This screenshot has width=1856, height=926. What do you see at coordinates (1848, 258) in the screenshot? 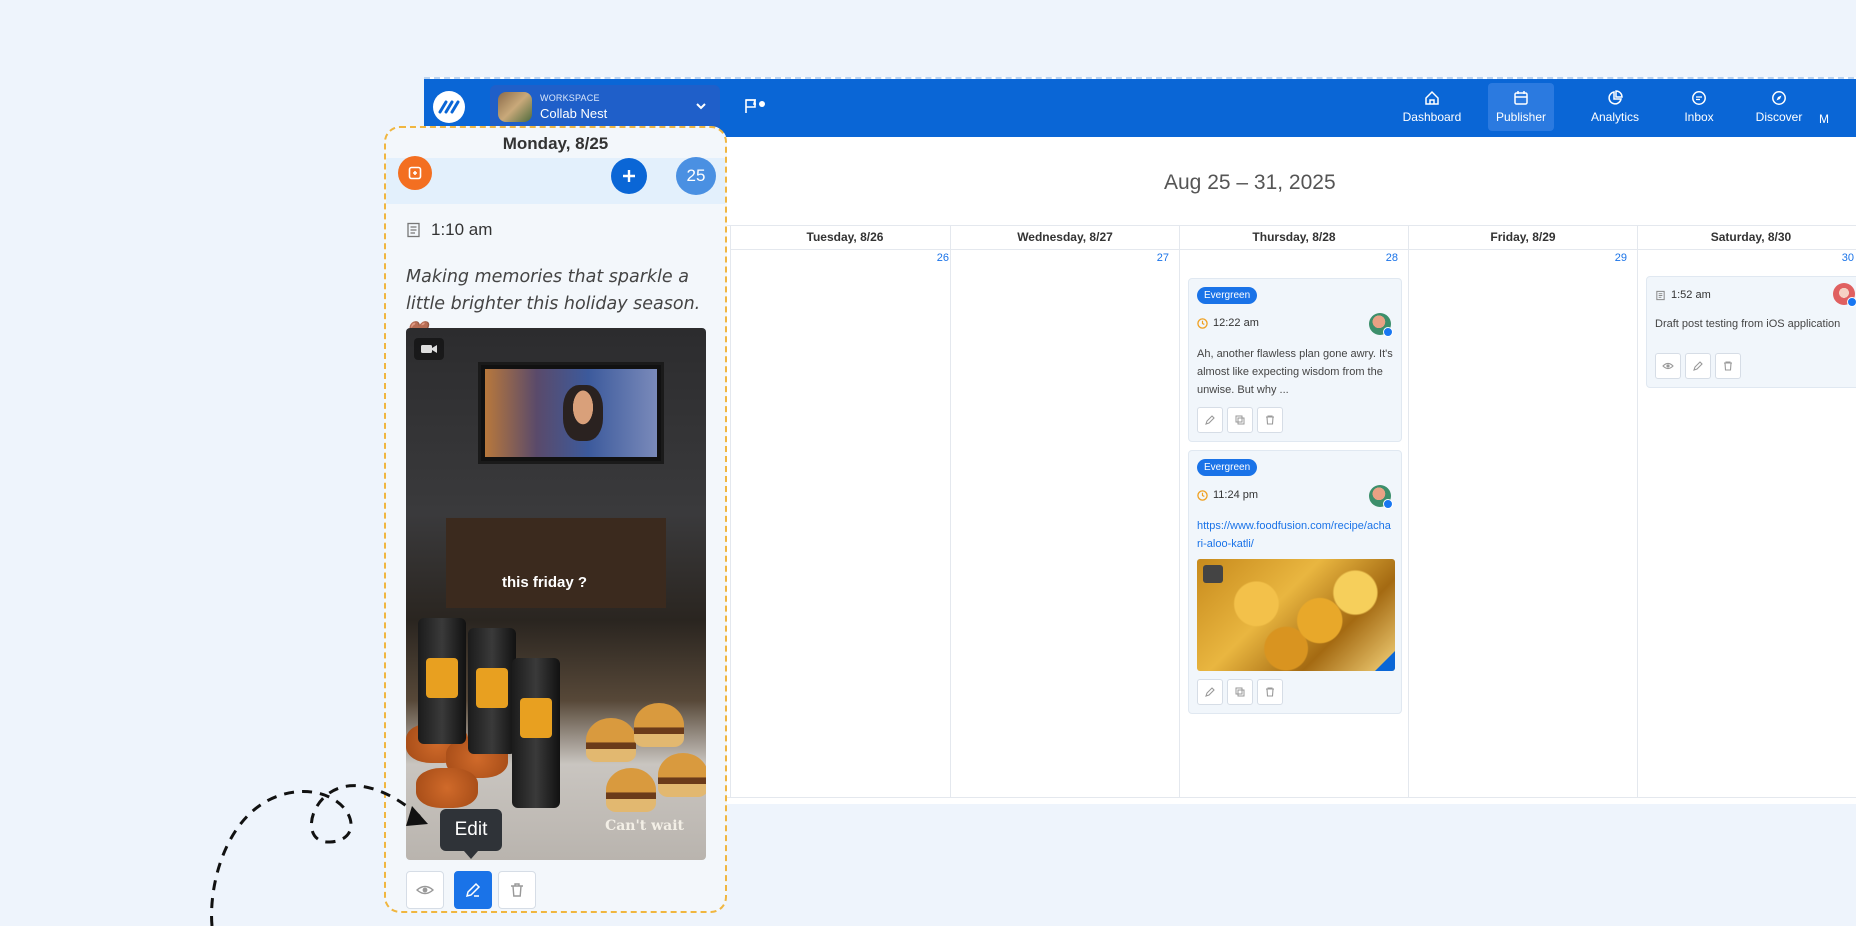
I see `day-number: 30` at bounding box center [1848, 258].